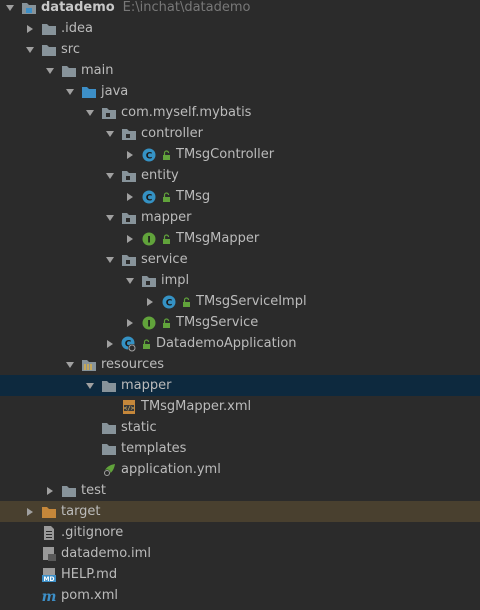 The image size is (480, 610). Describe the element at coordinates (240, 469) in the screenshot. I see `tree-node-application-yml: application.yml` at that location.